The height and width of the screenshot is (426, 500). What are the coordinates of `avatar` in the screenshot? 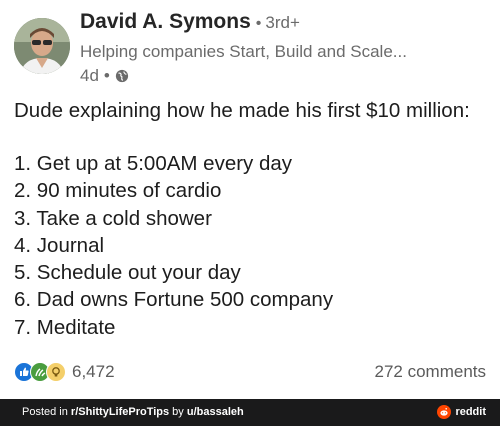 It's located at (42, 46).